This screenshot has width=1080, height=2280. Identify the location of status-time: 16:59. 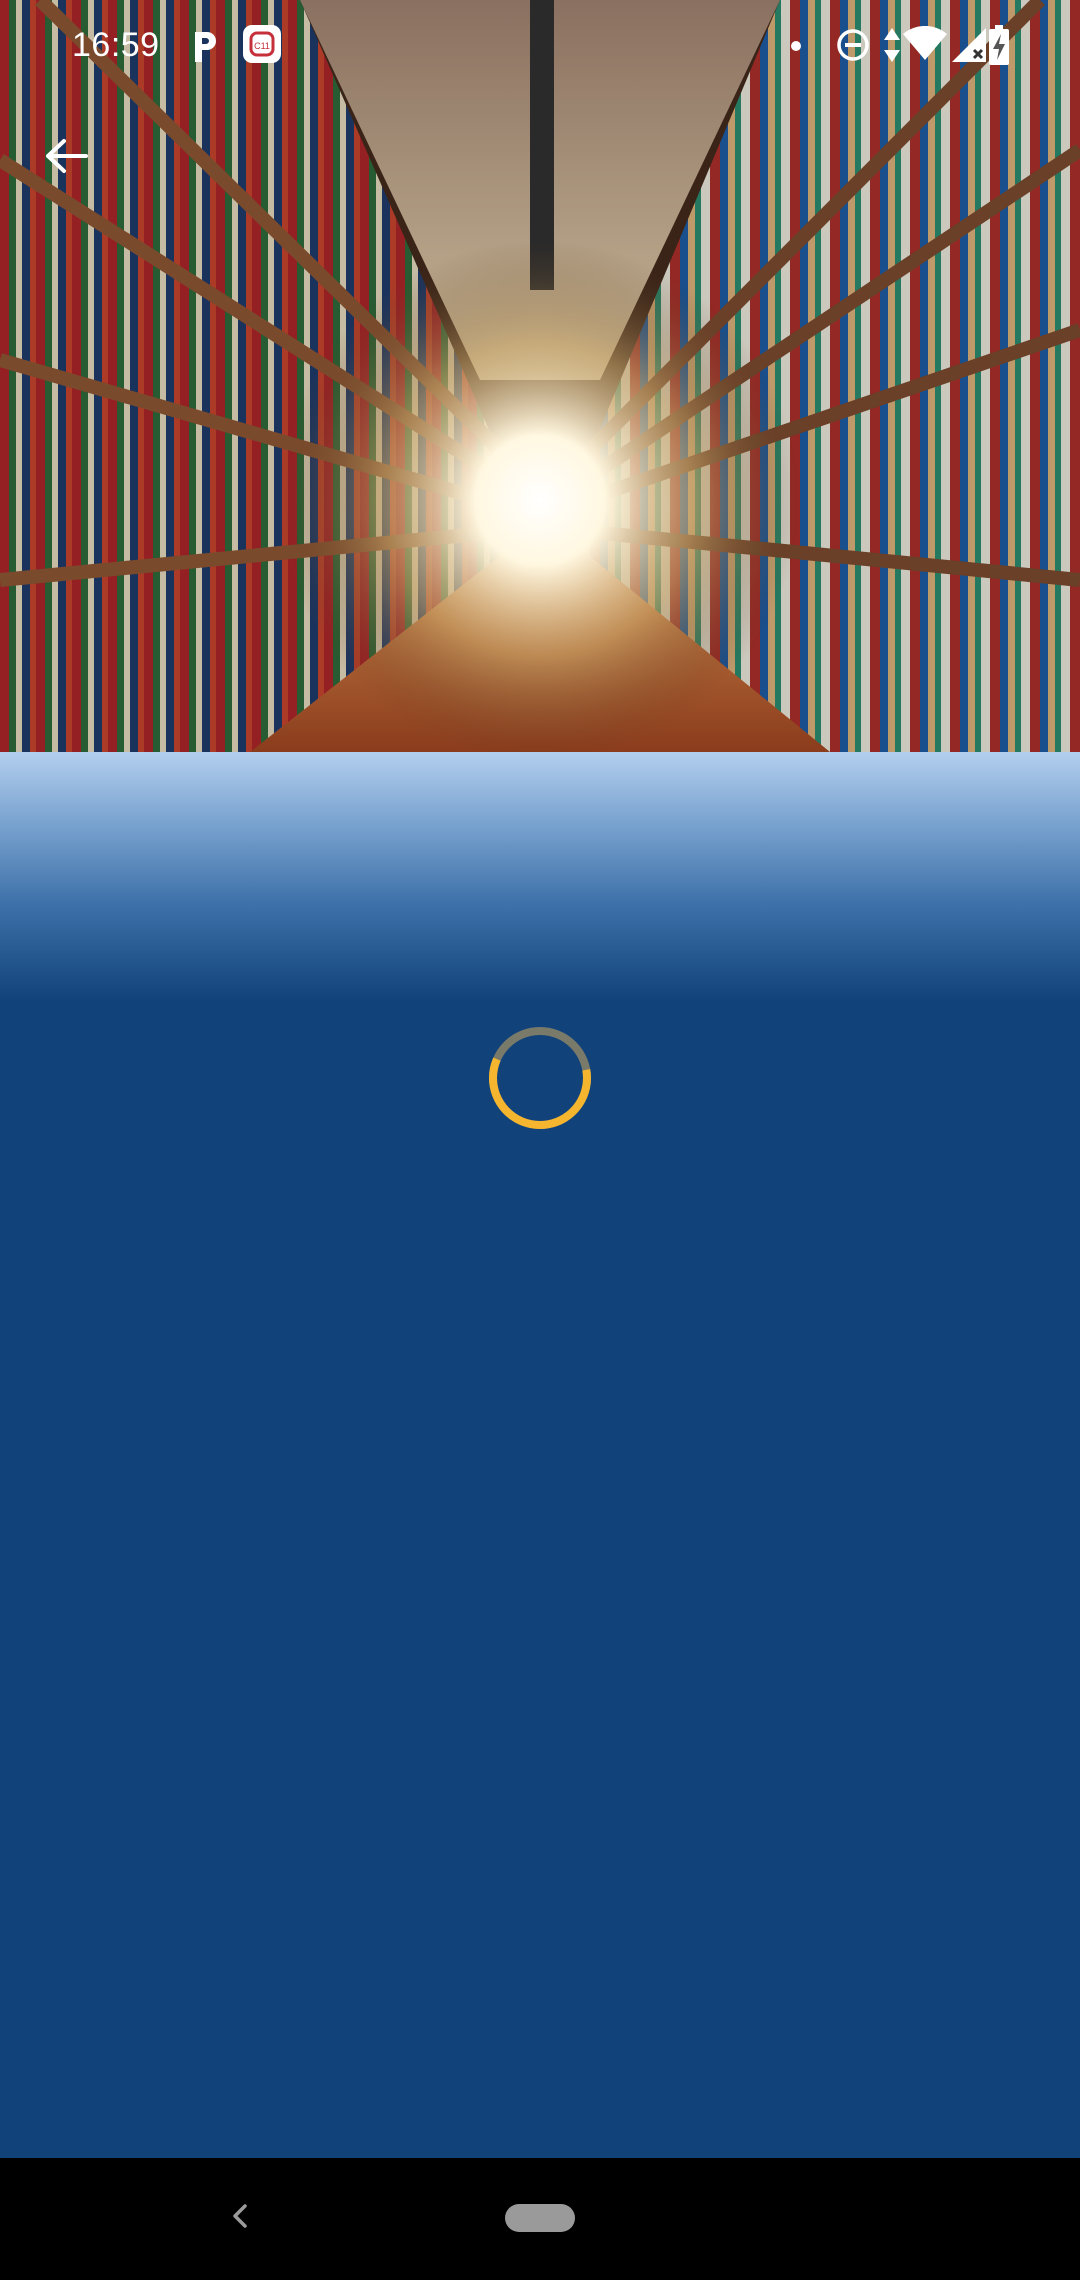
(116, 45).